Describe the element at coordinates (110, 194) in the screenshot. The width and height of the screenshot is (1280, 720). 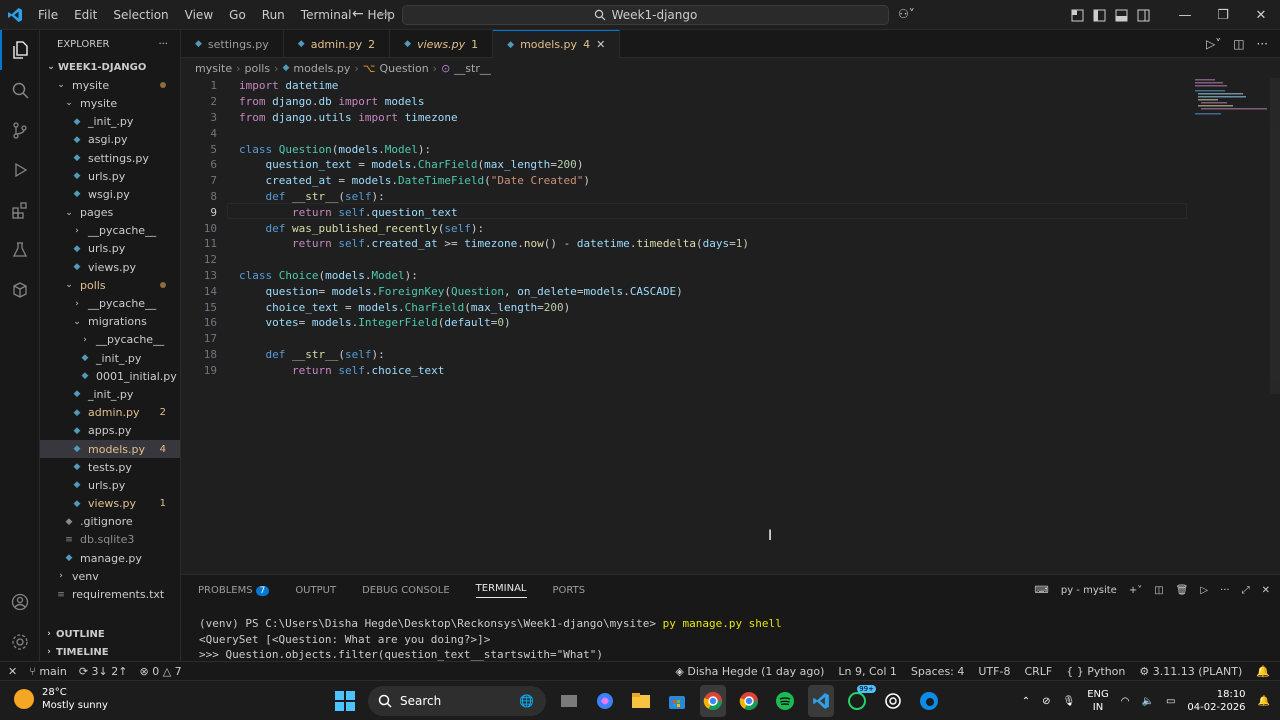
I see `tree-file: ◆ wsgi.py` at that location.